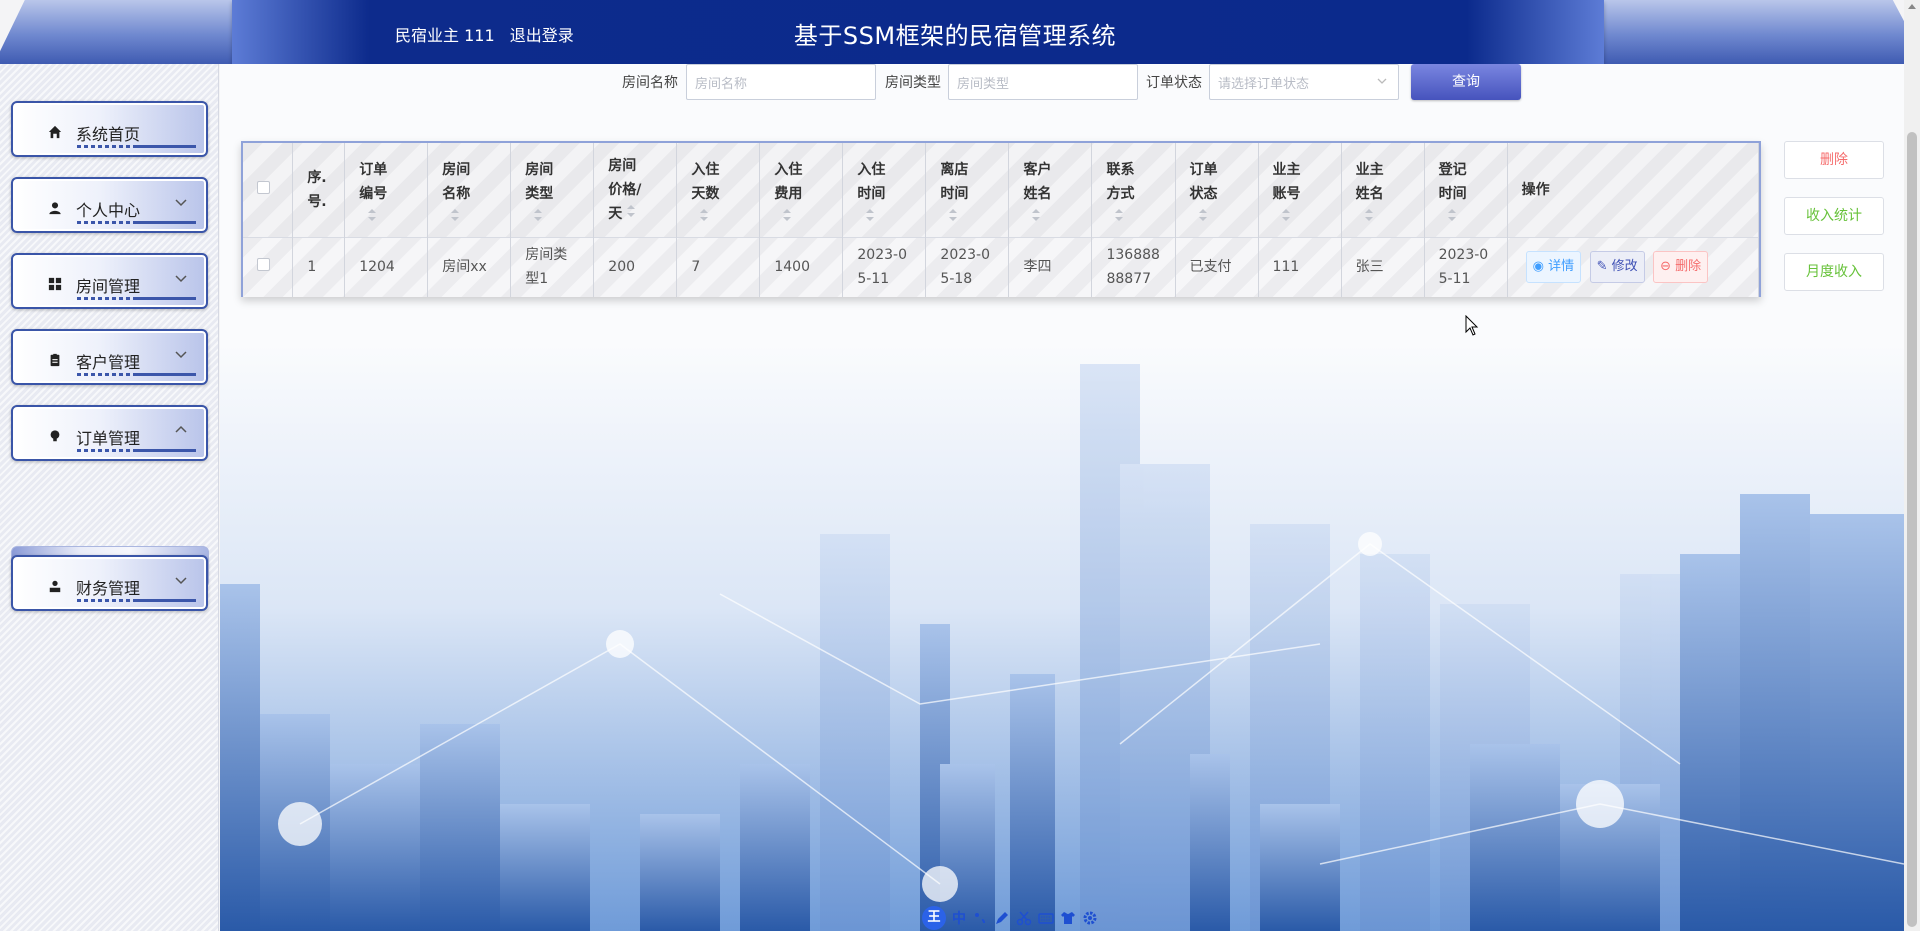  What do you see at coordinates (55, 436) in the screenshot?
I see `bulb-icon` at bounding box center [55, 436].